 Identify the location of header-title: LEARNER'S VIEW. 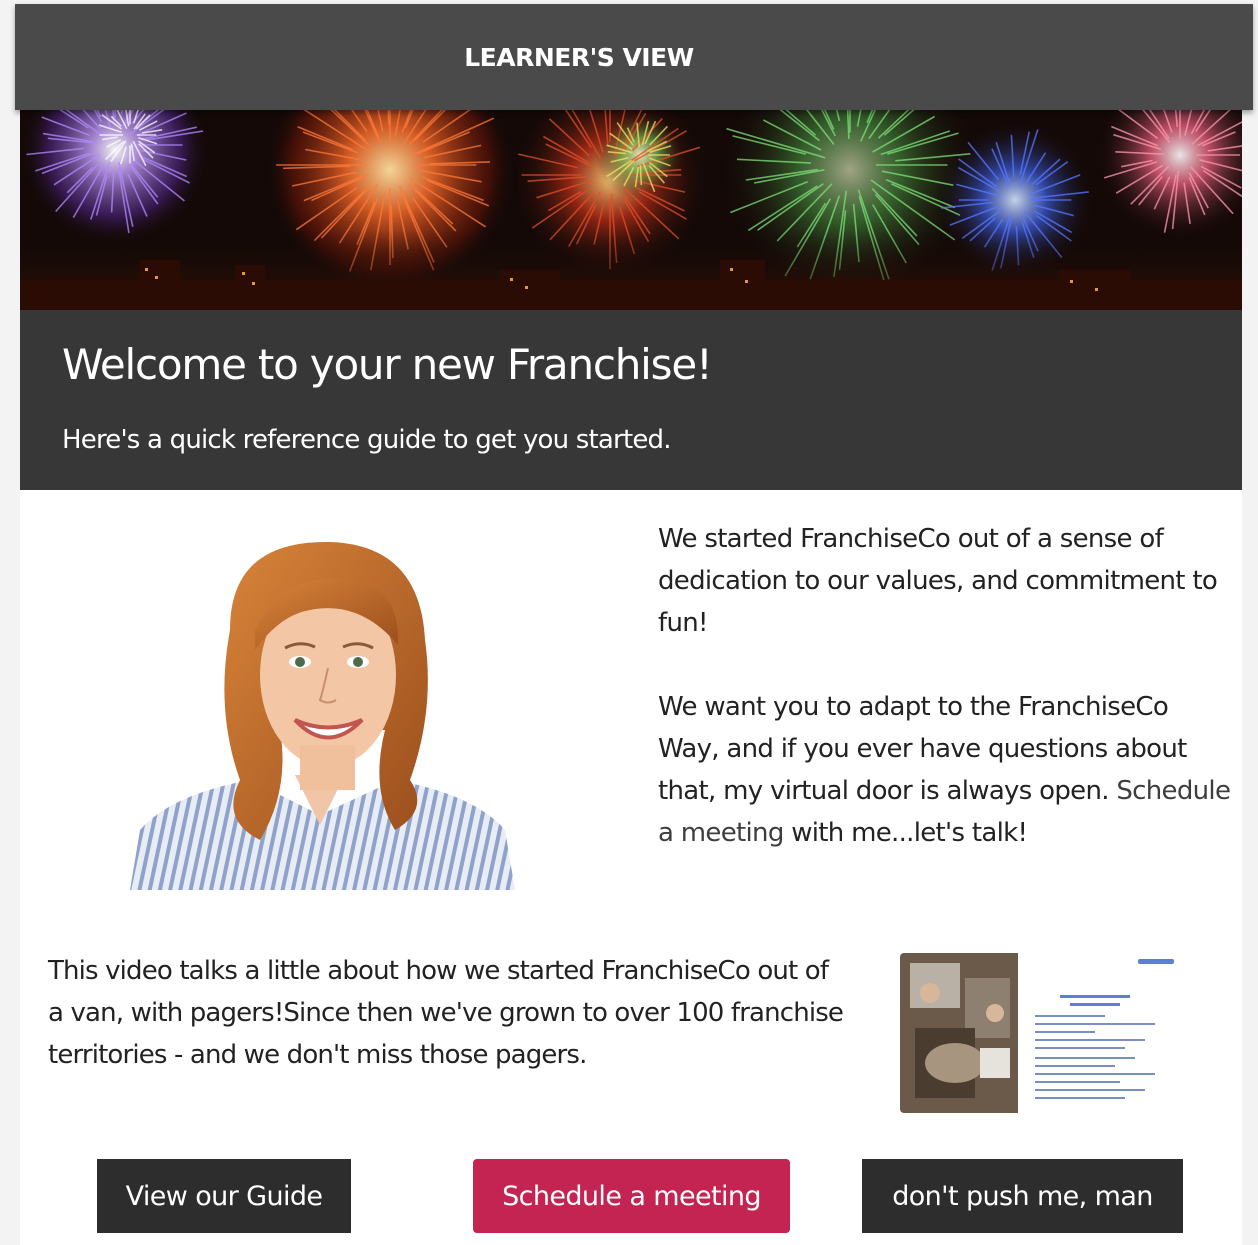
(579, 57).